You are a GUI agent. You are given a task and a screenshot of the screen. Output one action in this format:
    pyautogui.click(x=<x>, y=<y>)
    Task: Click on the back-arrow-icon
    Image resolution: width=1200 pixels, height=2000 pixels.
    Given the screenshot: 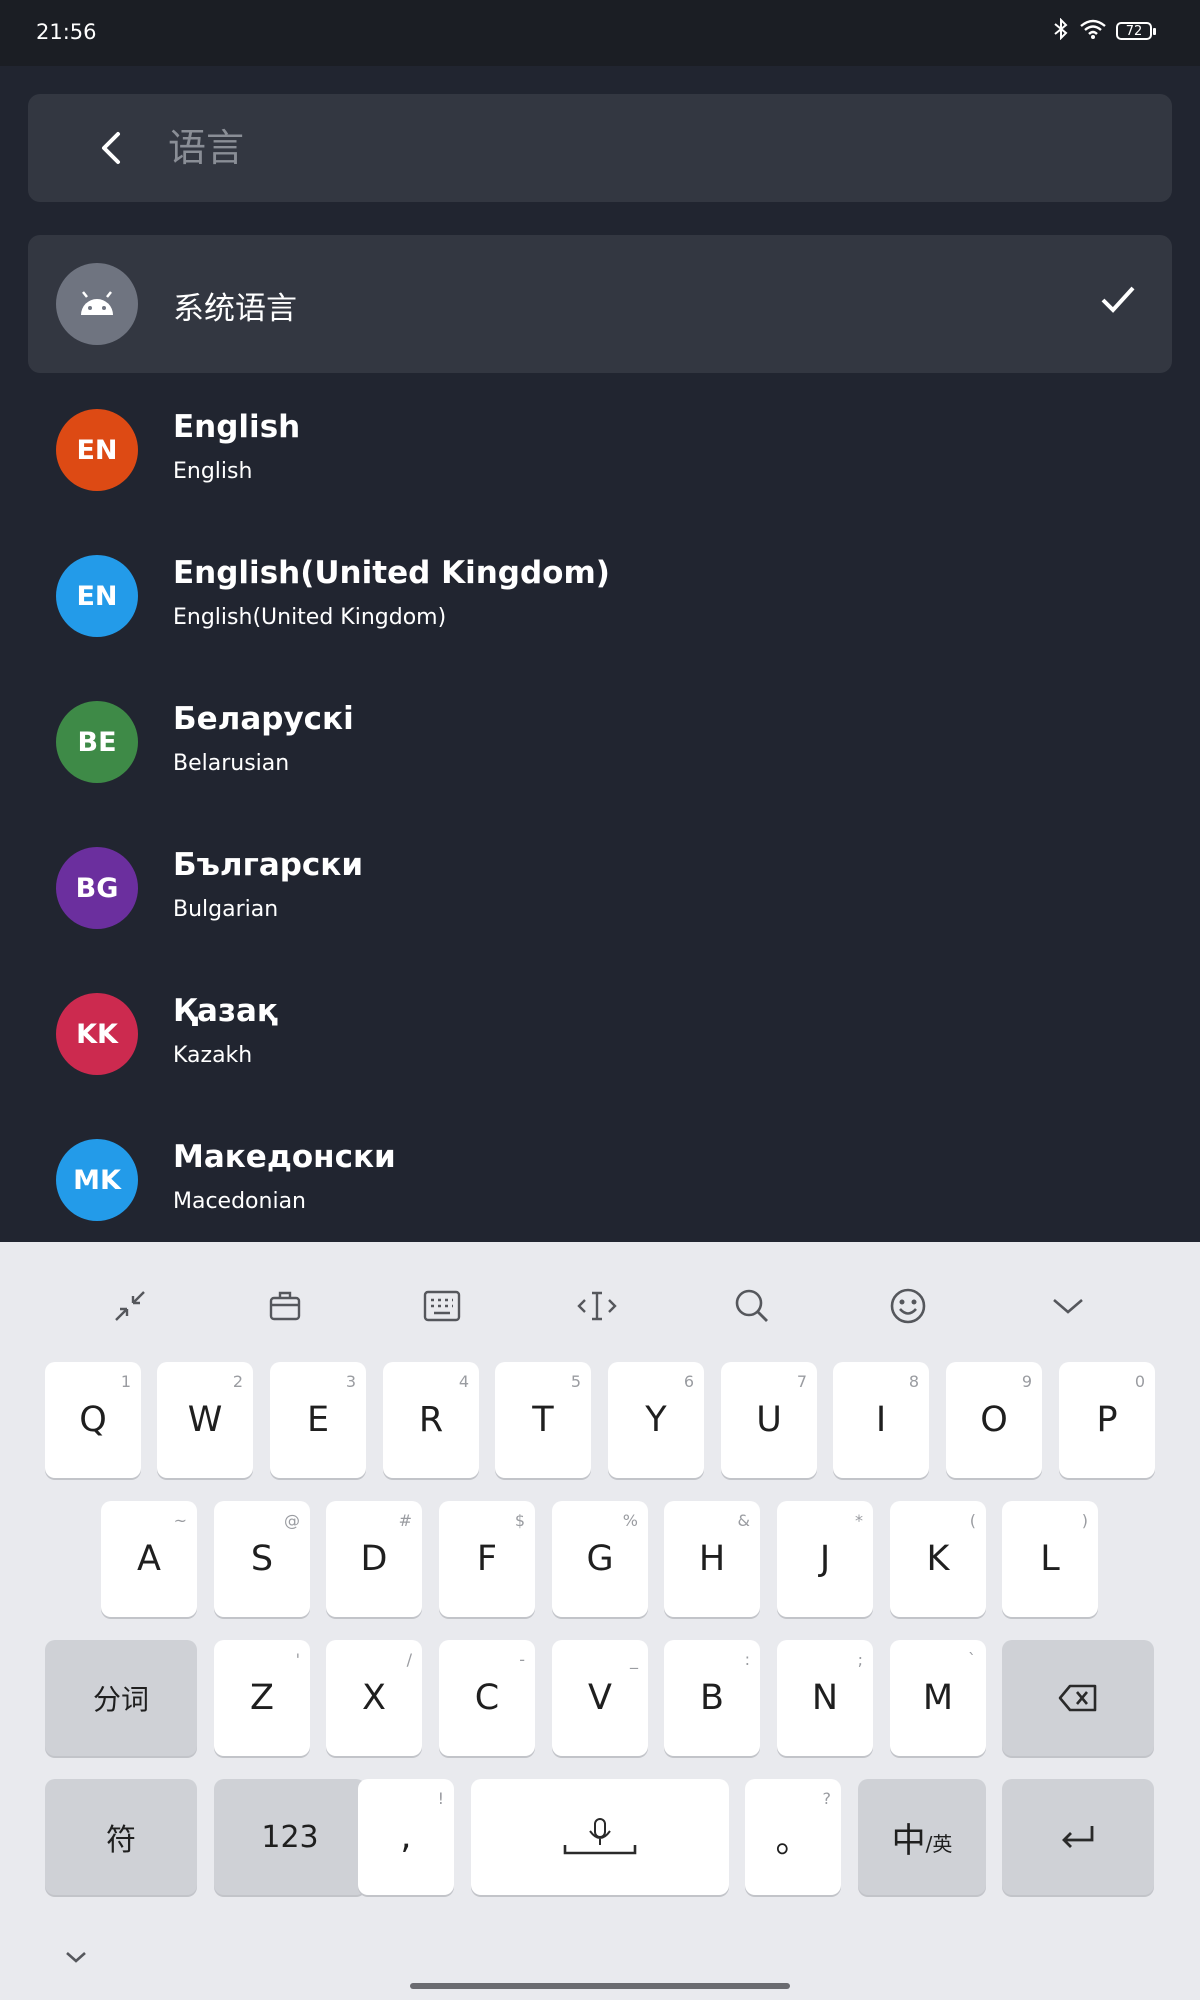 What is the action you would take?
    pyautogui.click(x=111, y=148)
    